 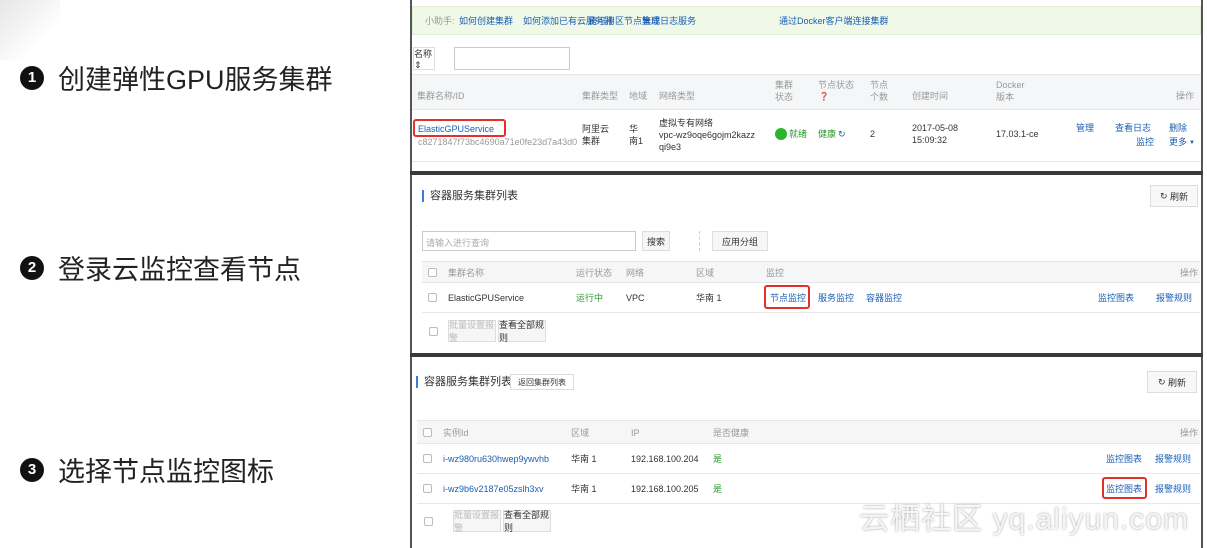 I want to click on filter-select-label: 名称 ⇕, so click(x=423, y=59).